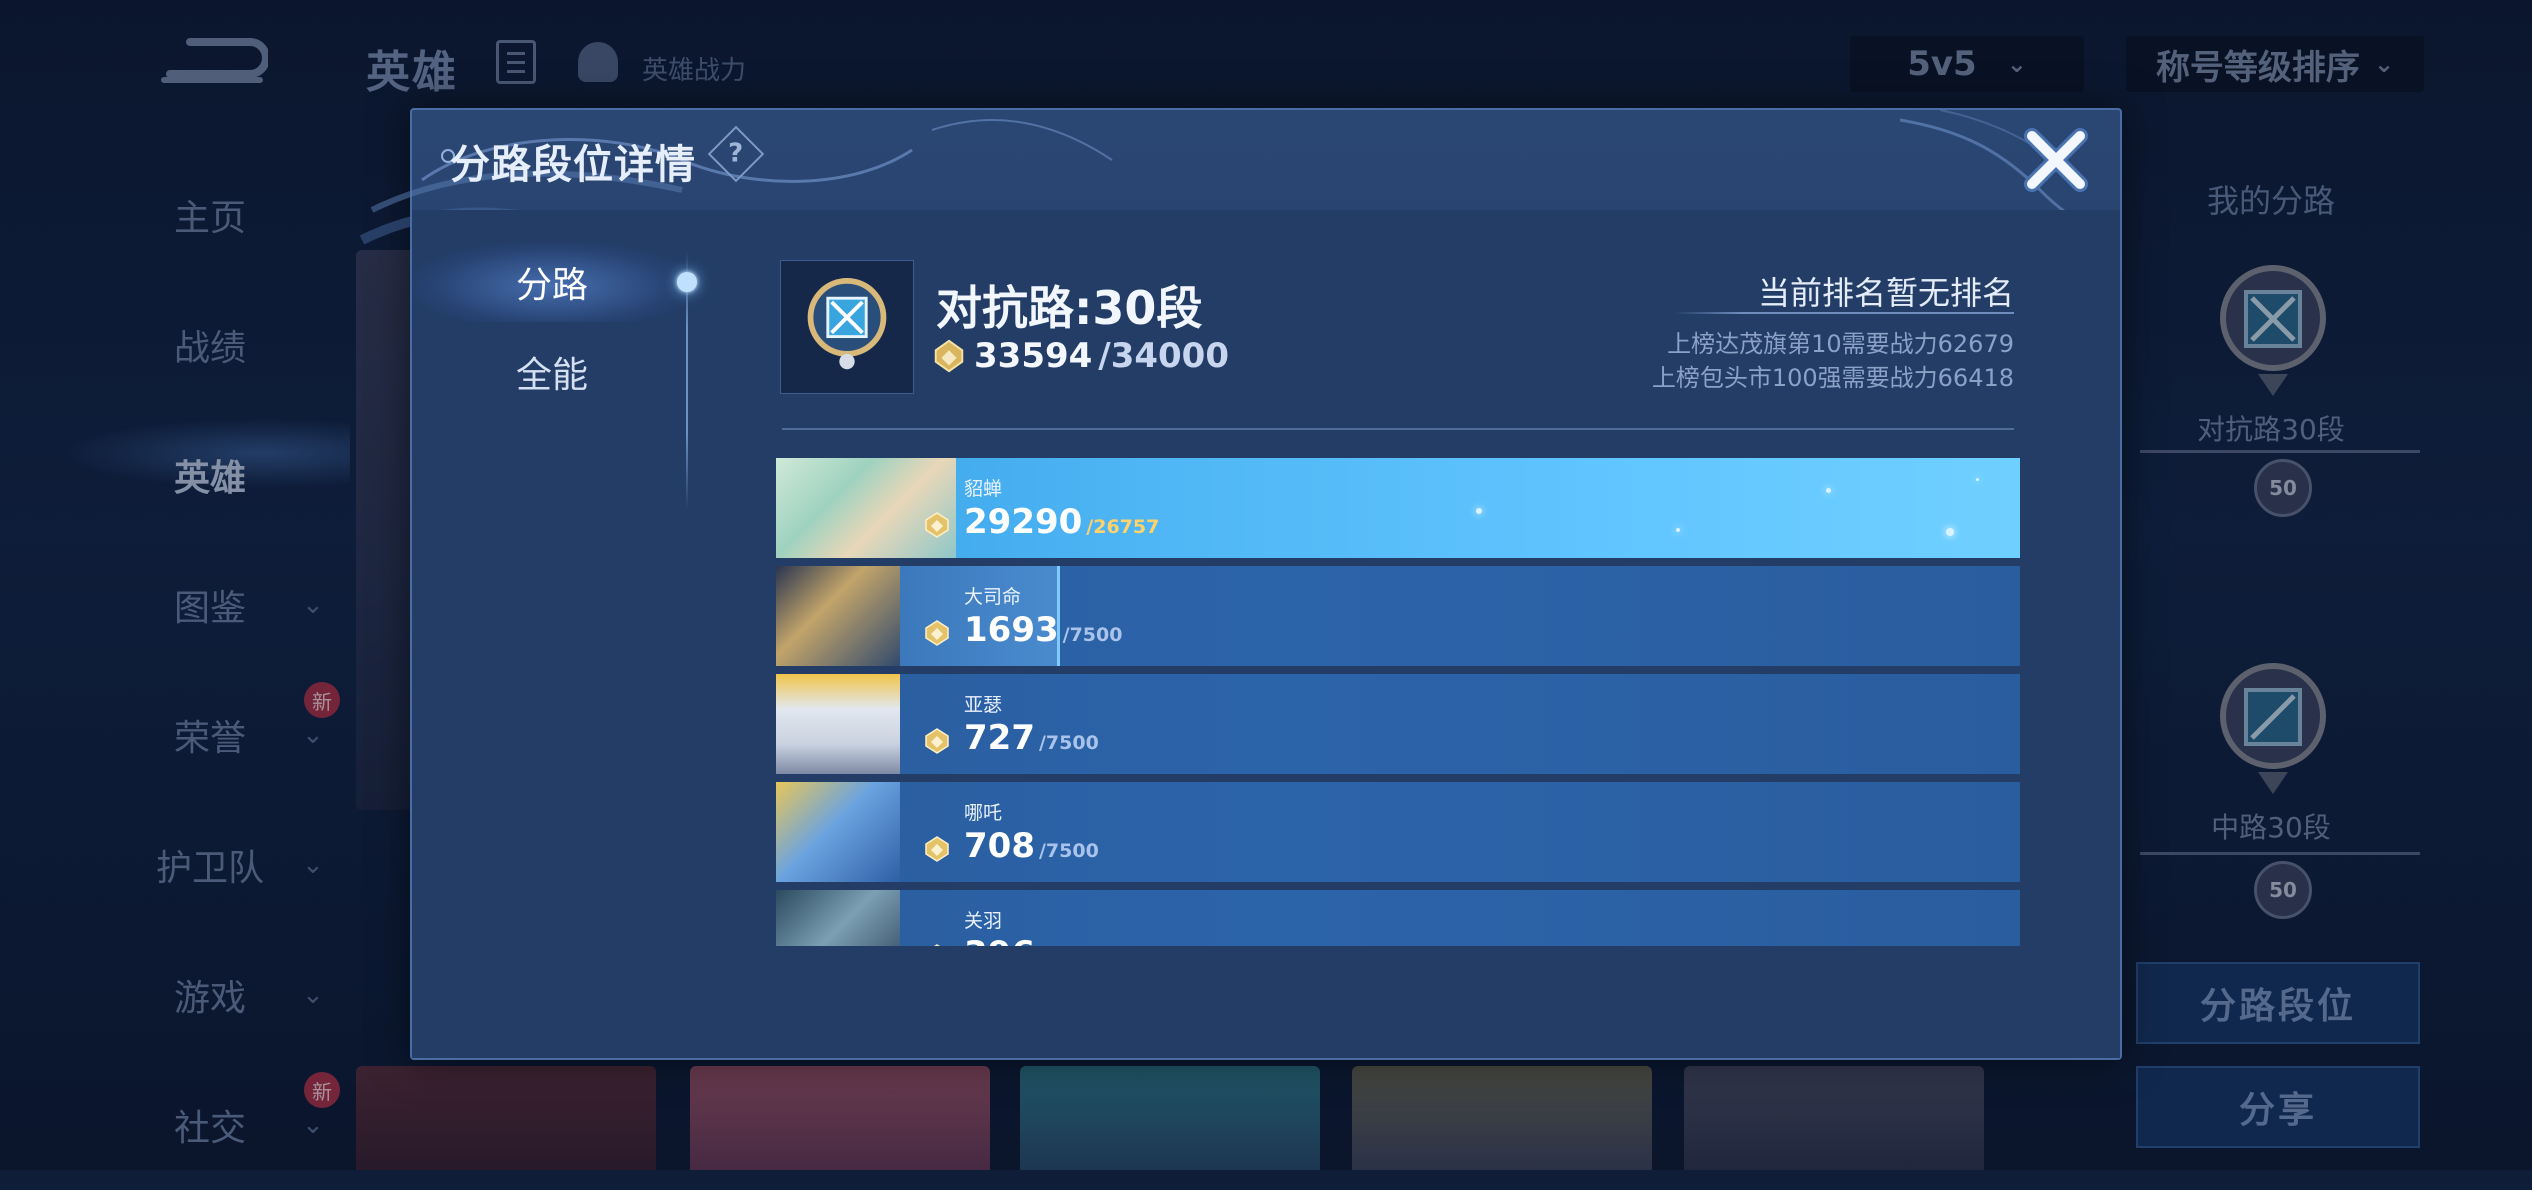  What do you see at coordinates (1885, 293) in the screenshot?
I see `rank-status: 当前排名暂无排名` at bounding box center [1885, 293].